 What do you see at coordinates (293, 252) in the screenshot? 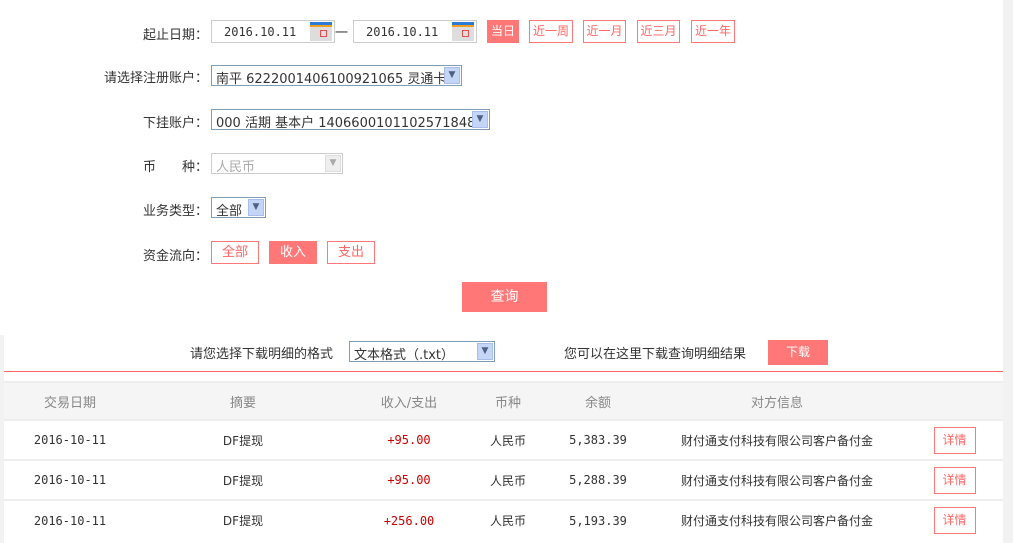
I see `flow-income-button: 收入` at bounding box center [293, 252].